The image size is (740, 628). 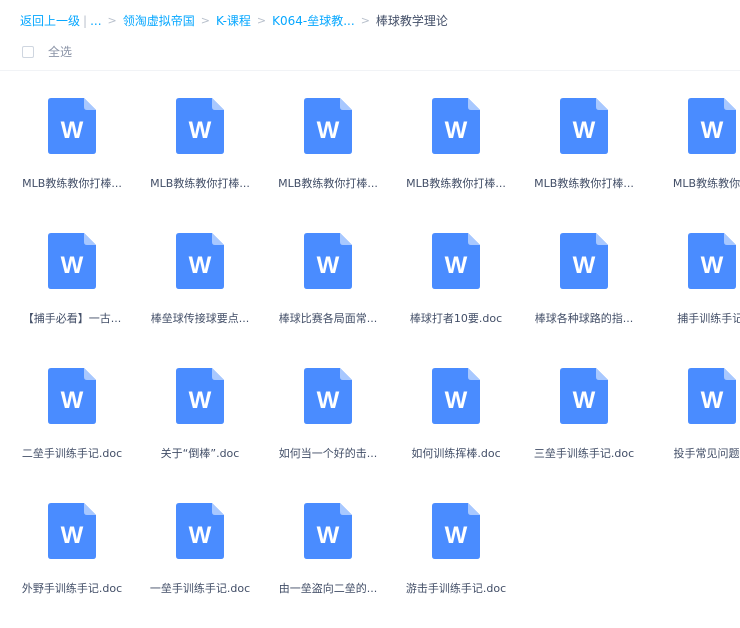 I want to click on file-item: W 二垒手训练手记.doc, so click(x=72, y=424).